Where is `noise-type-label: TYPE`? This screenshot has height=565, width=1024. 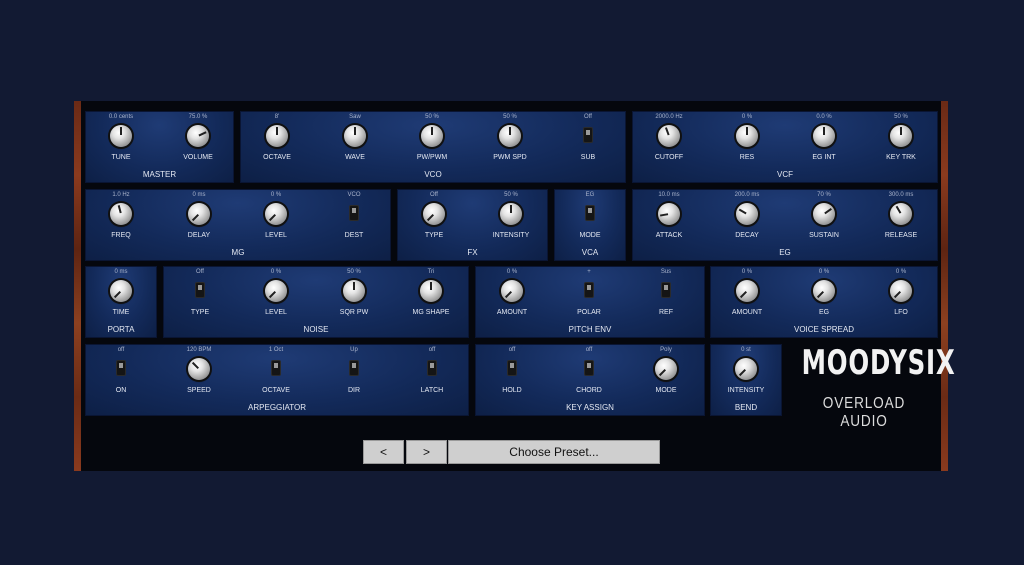
noise-type-label: TYPE is located at coordinates (200, 312).